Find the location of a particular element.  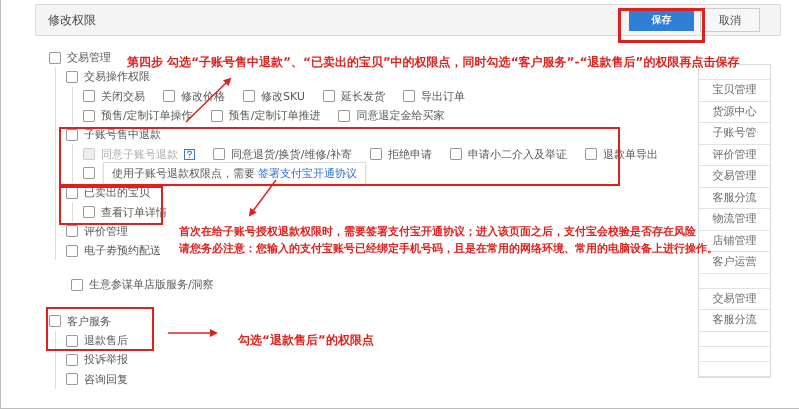

agreement-link: 签署支付宝开通协议 is located at coordinates (307, 173).